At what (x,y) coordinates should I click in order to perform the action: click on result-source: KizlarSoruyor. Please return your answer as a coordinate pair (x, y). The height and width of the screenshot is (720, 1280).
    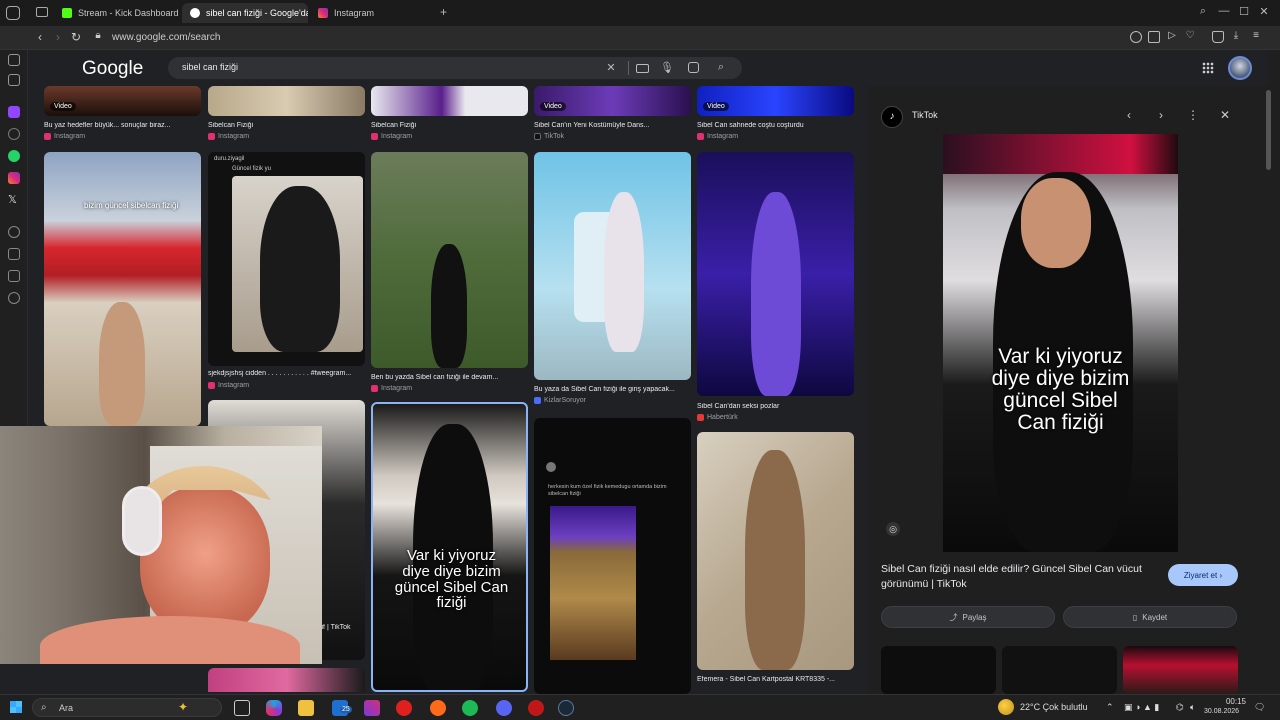
    Looking at the image, I should click on (560, 400).